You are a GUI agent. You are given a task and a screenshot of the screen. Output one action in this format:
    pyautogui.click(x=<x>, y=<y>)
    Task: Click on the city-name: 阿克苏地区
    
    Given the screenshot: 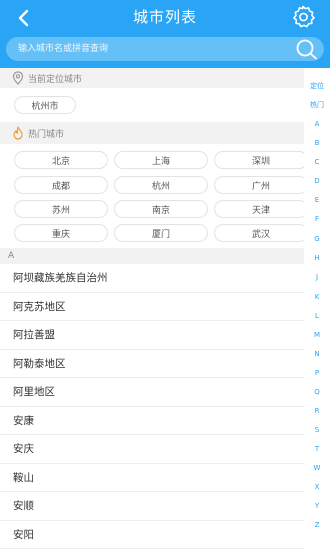 What is the action you would take?
    pyautogui.click(x=39, y=306)
    